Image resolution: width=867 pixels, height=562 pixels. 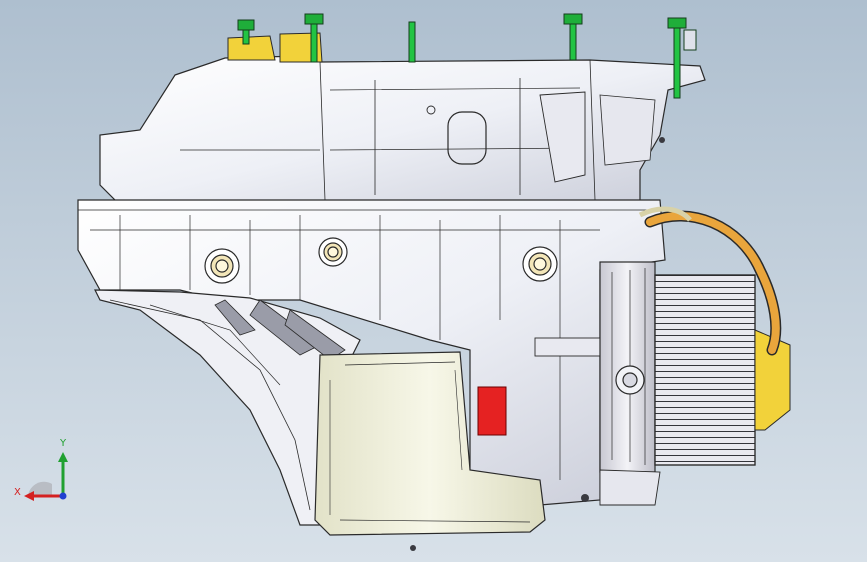 What do you see at coordinates (275, 47) in the screenshot?
I see `top-brackets` at bounding box center [275, 47].